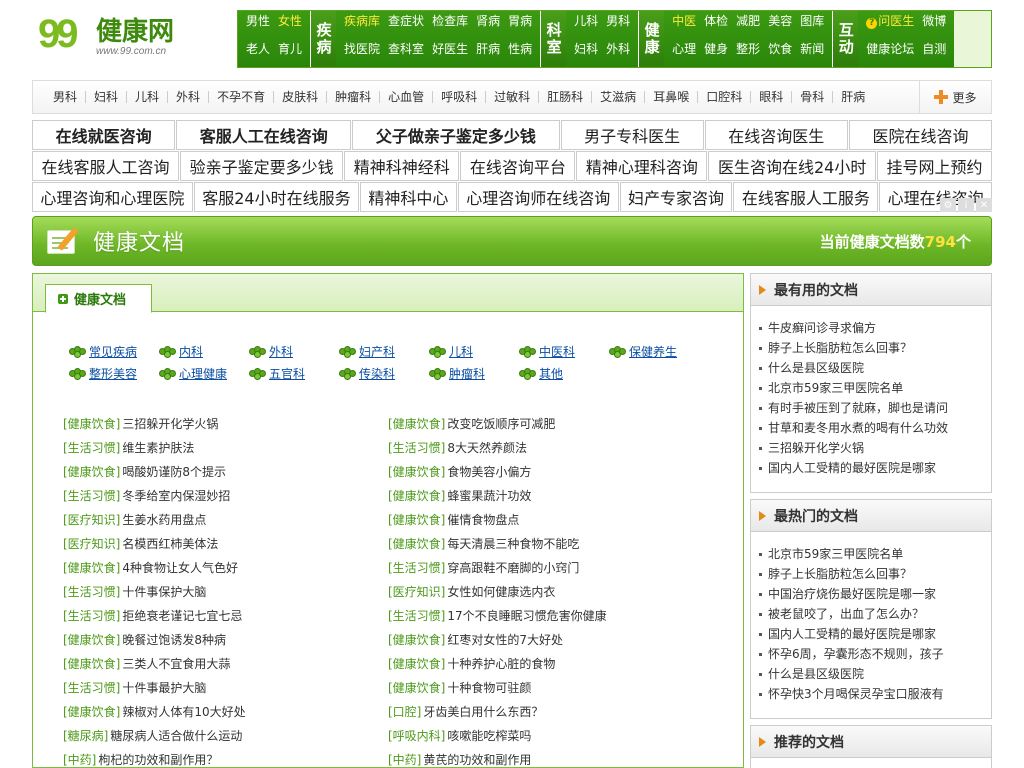  Describe the element at coordinates (483, 712) in the screenshot. I see `document-title-link: 牙齿美白用什么东西？` at that location.